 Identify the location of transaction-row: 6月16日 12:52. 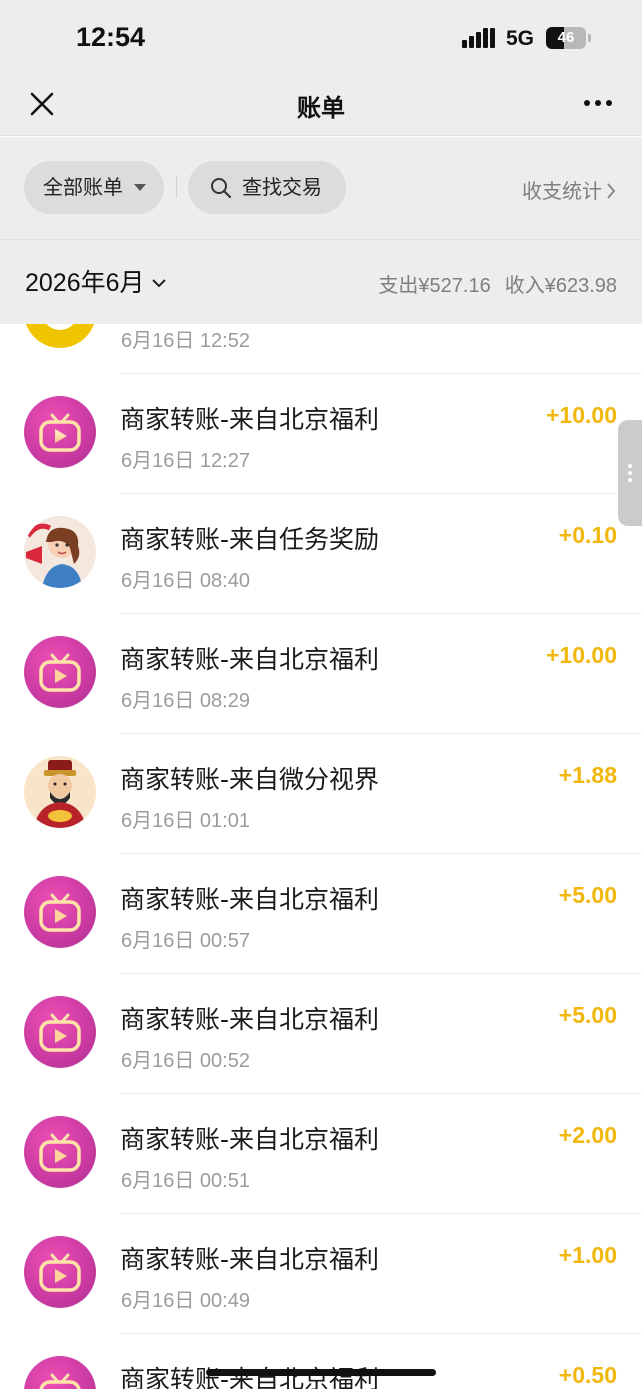
(321, 349).